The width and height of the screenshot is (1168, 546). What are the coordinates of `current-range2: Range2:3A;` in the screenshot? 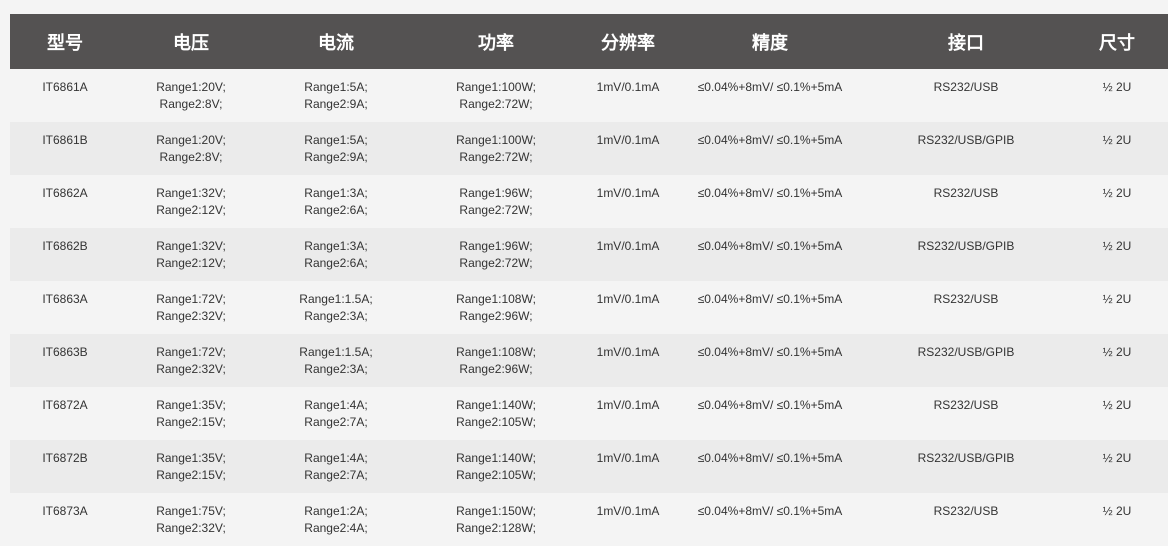 It's located at (336, 369).